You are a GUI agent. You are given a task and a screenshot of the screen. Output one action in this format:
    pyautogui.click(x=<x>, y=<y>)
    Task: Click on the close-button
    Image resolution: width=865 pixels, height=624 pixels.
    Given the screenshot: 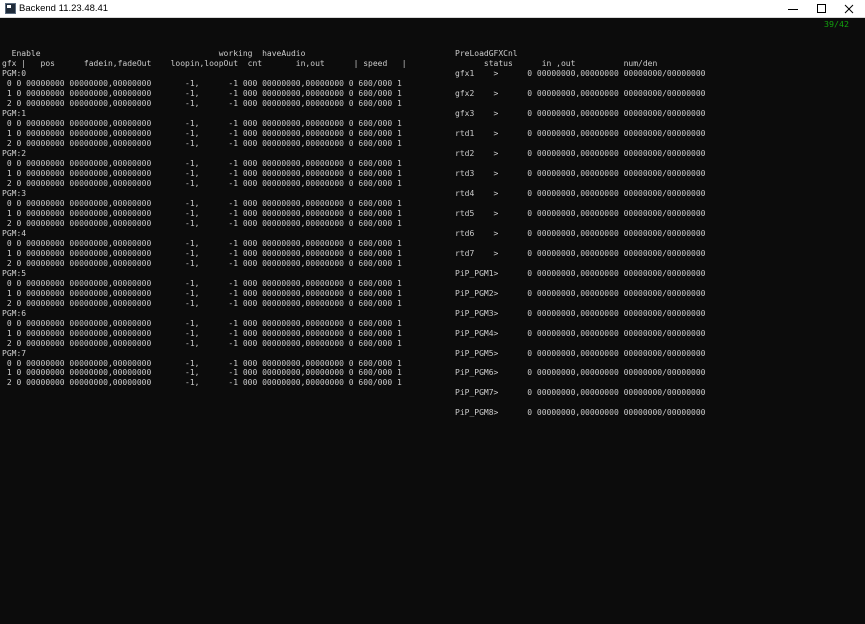 What is the action you would take?
    pyautogui.click(x=848, y=9)
    